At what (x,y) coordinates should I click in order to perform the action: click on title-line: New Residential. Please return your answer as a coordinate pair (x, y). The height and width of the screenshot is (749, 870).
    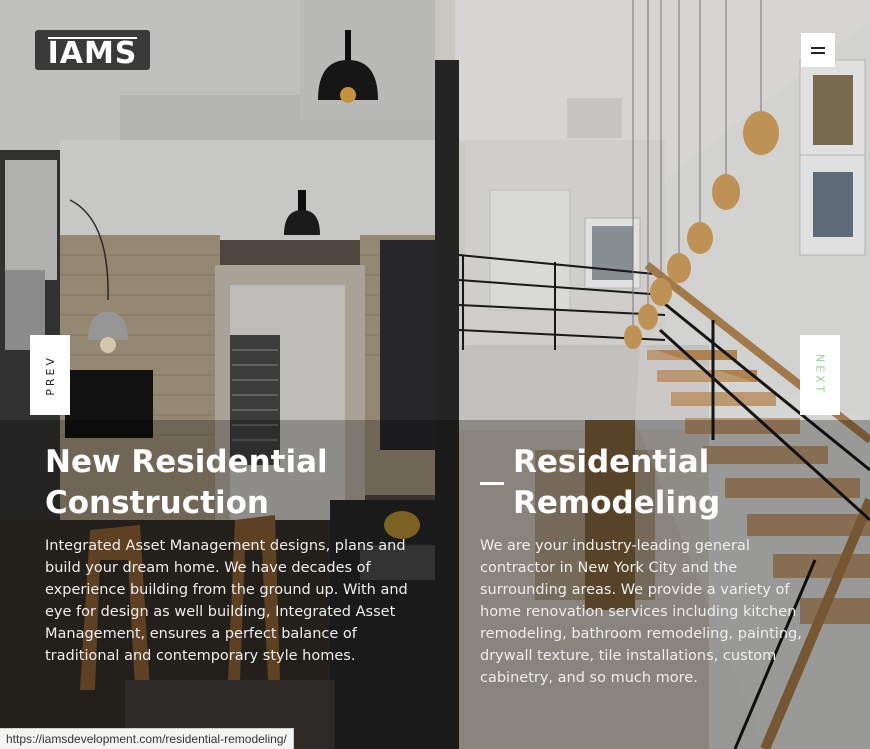
    Looking at the image, I should click on (186, 462).